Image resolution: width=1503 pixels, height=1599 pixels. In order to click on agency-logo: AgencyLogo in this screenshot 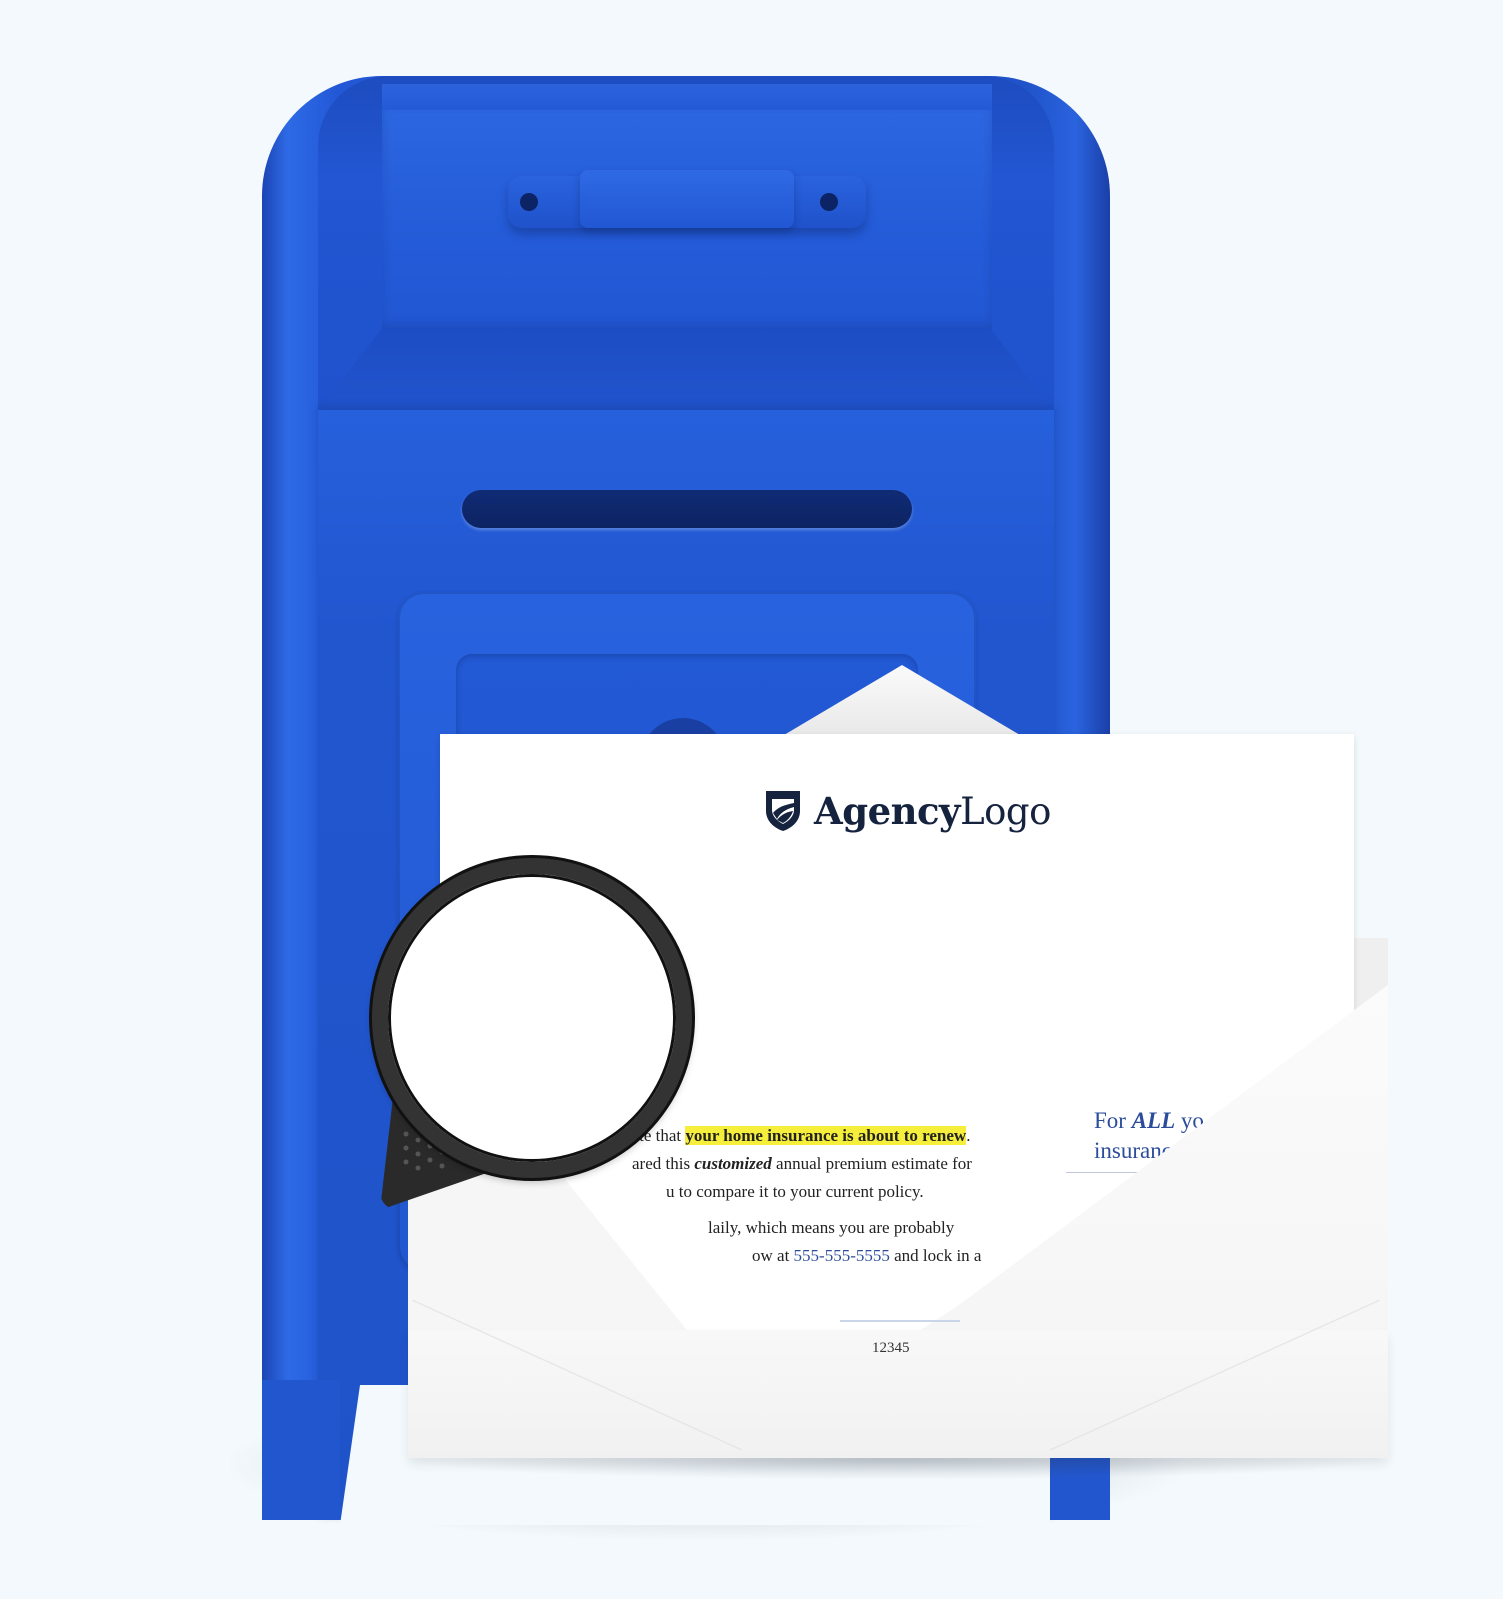, I will do `click(907, 811)`.